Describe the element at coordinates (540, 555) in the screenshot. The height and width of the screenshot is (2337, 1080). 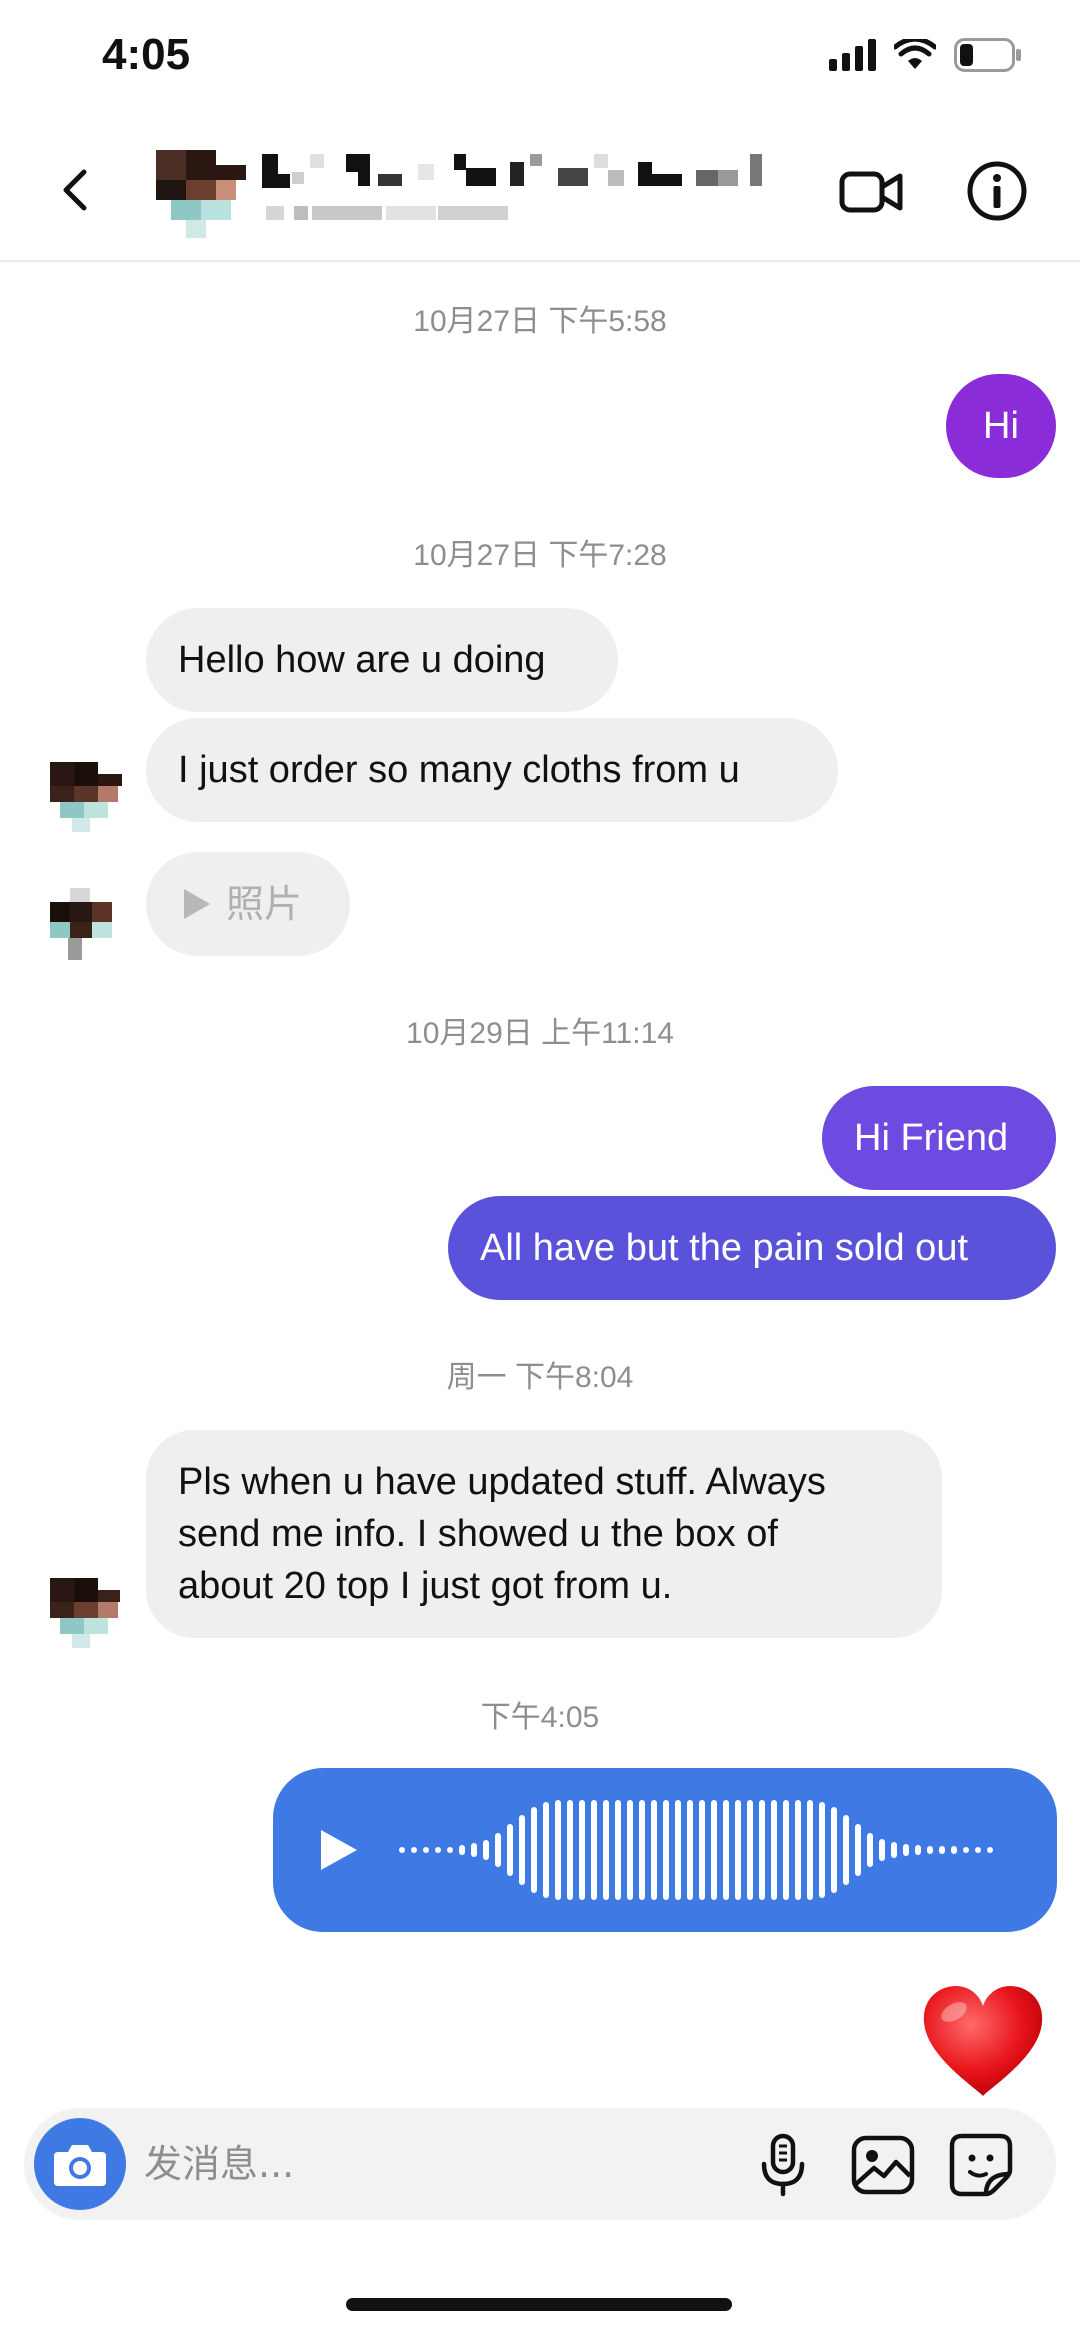
I see `timestamp: 10月27日 下午7:28` at that location.